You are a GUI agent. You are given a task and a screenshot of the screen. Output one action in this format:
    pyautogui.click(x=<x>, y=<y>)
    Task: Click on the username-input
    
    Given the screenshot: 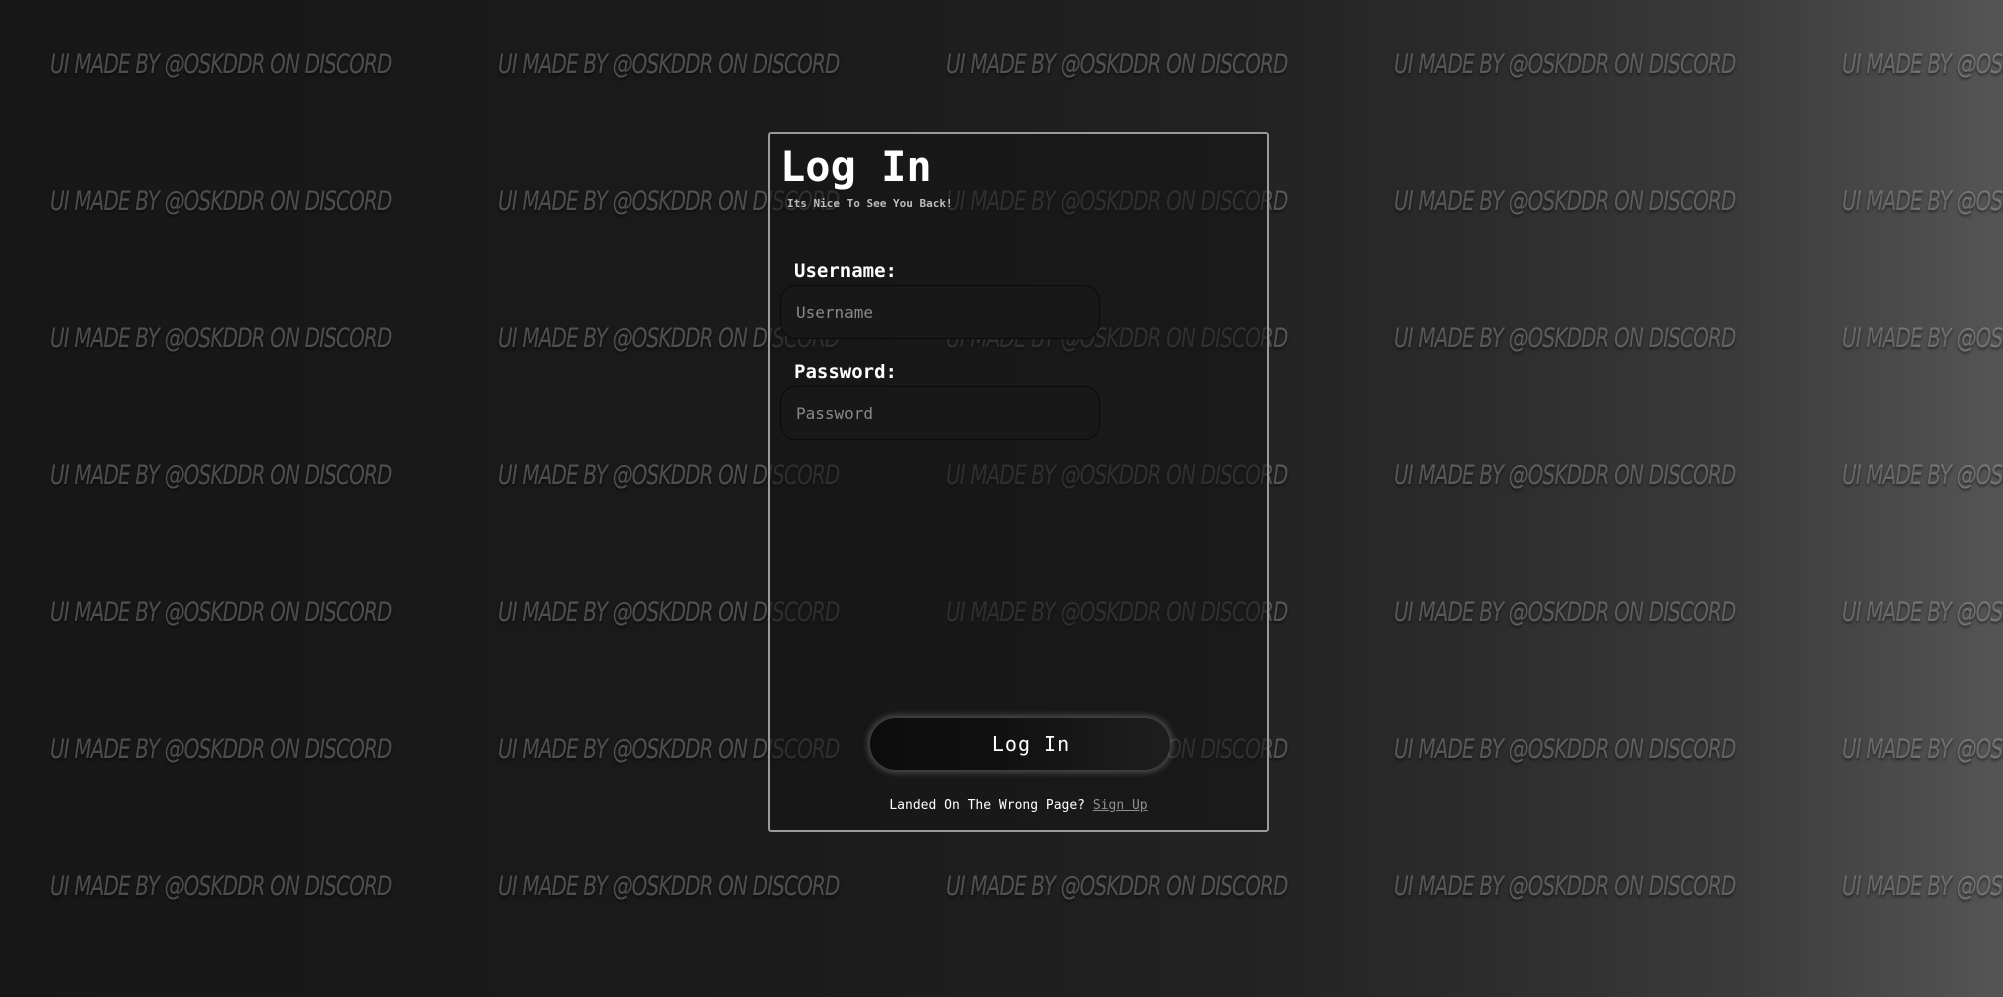 What is the action you would take?
    pyautogui.click(x=940, y=312)
    